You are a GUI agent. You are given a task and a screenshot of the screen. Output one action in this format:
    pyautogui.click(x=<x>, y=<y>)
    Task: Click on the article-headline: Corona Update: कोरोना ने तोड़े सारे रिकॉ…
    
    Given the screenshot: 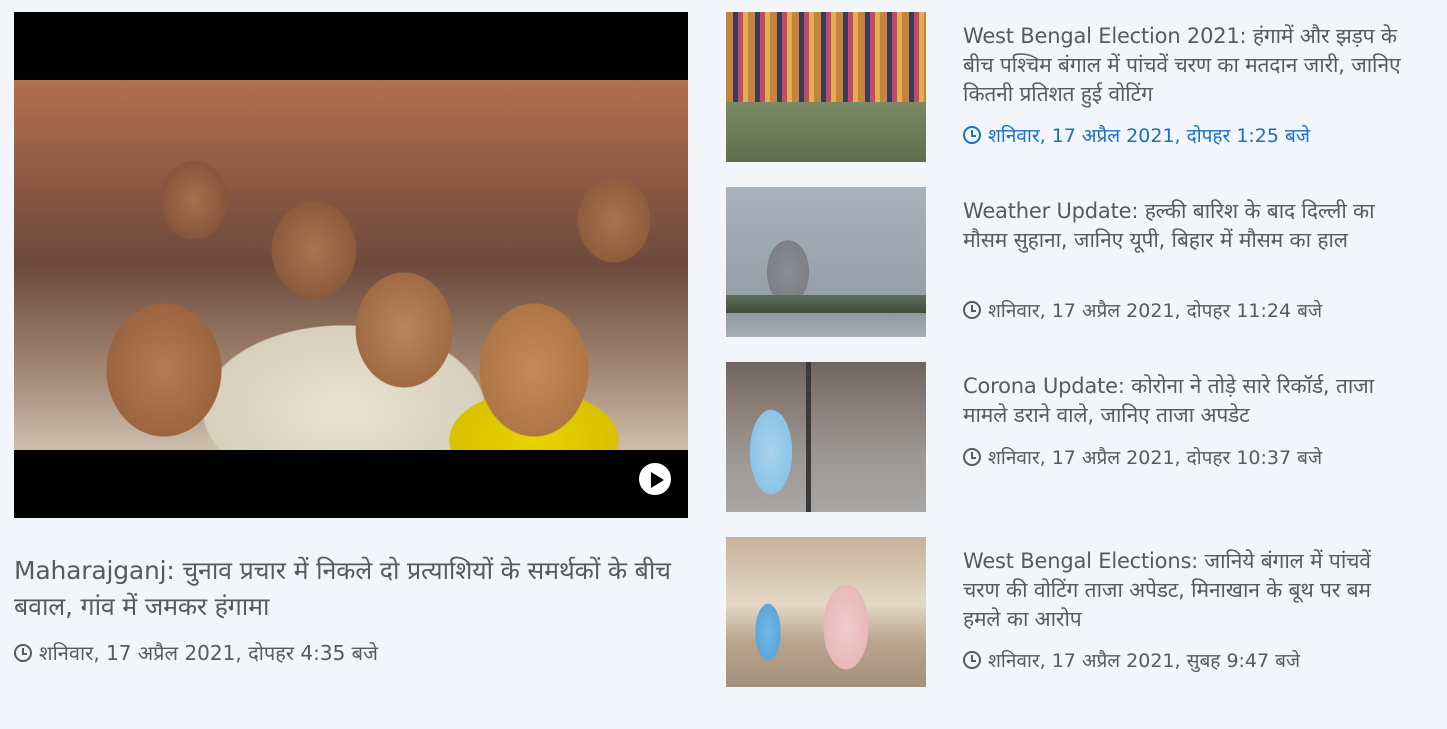 What is the action you would take?
    pyautogui.click(x=1188, y=401)
    